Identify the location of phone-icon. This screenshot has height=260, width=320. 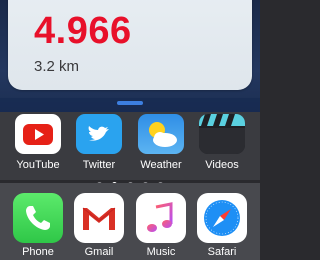
(38, 218).